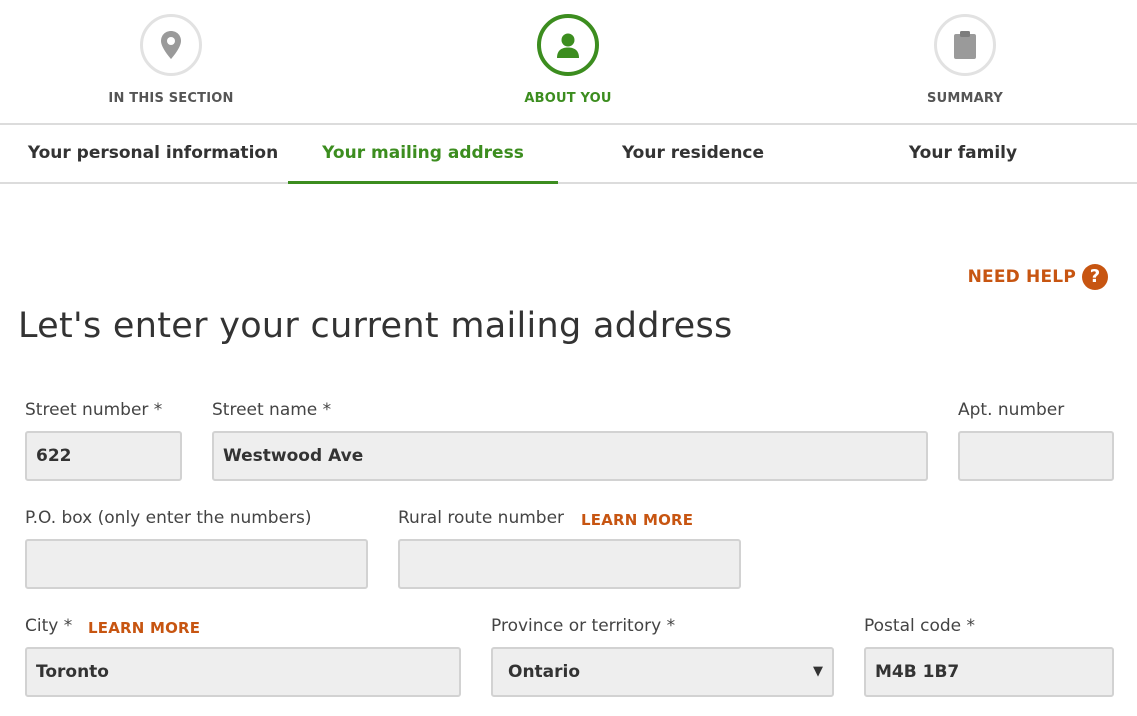 This screenshot has height=716, width=1137. I want to click on province-selected-value: Ontario, so click(544, 672).